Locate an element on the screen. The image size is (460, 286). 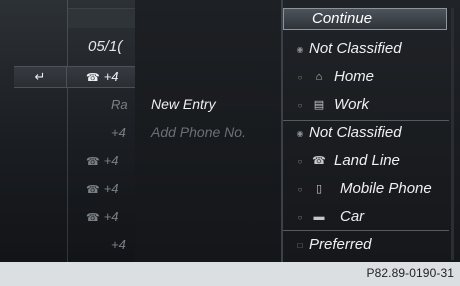
menu-scrollbar is located at coordinates (452, 134).